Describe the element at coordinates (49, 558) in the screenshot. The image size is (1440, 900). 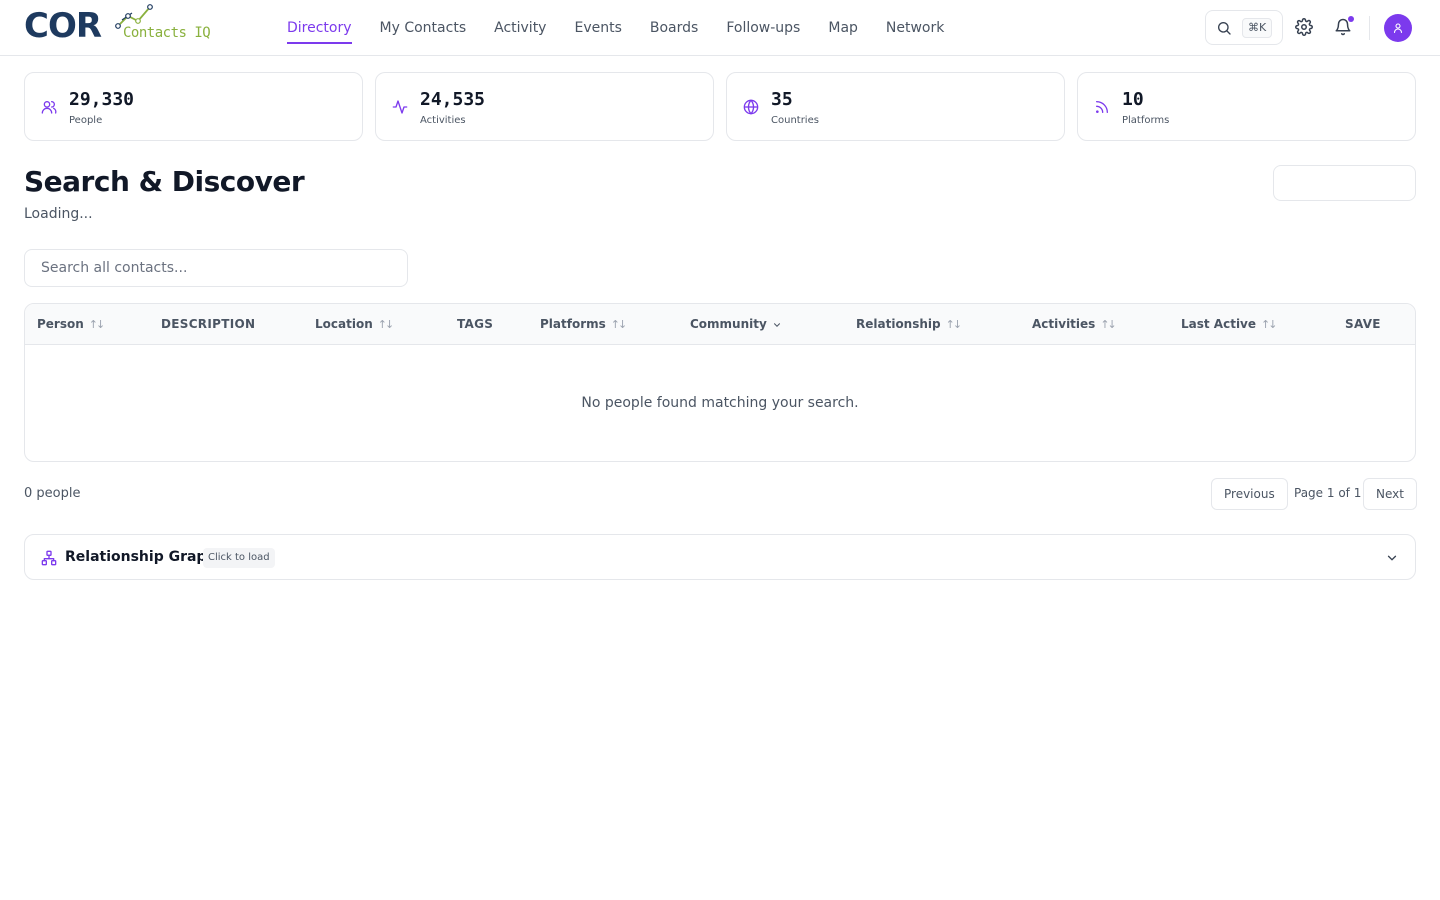
I see `network-icon` at that location.